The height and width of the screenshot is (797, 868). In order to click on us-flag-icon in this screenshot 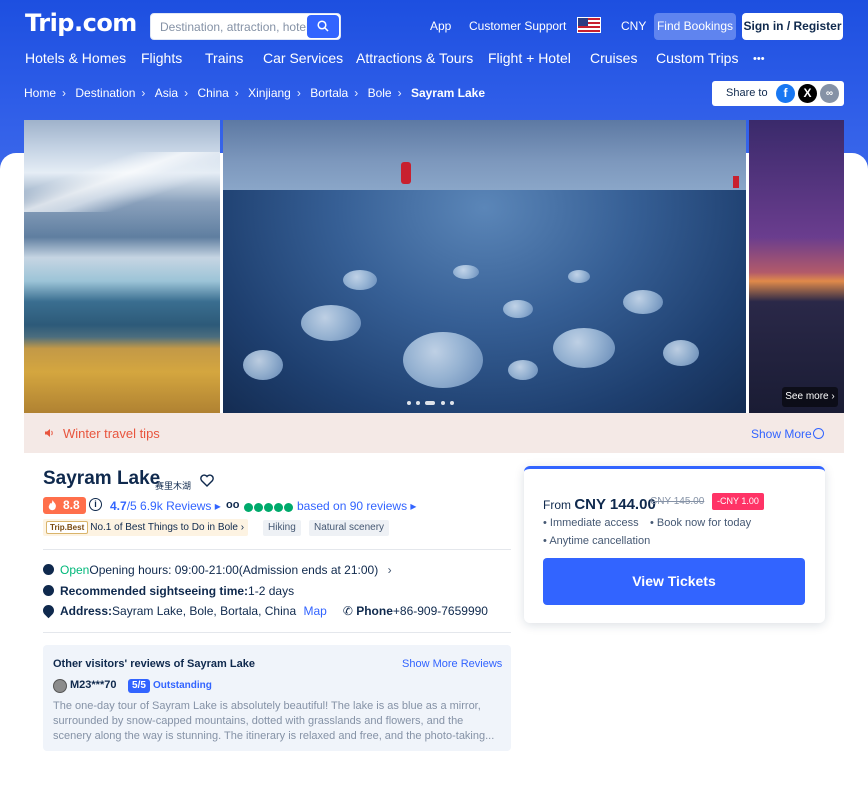, I will do `click(589, 25)`.